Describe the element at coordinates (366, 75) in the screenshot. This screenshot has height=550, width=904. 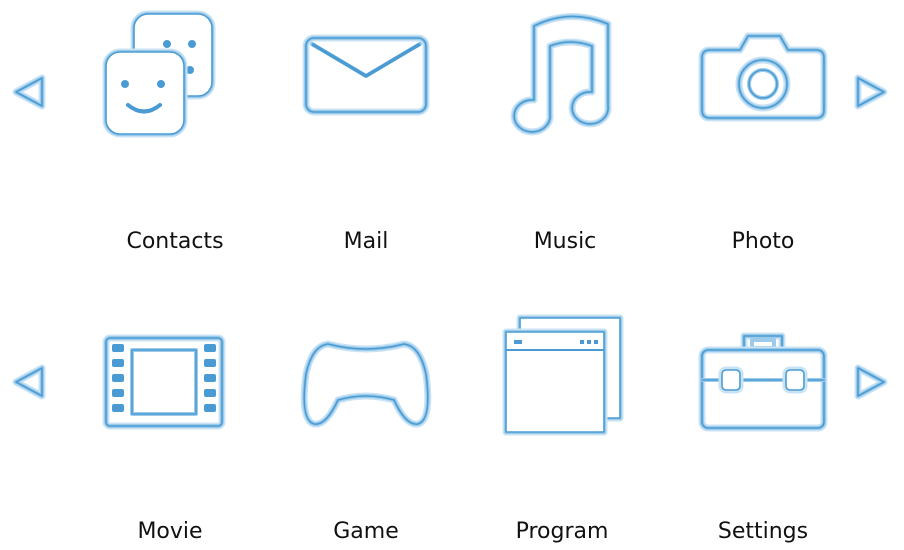
I see `mail-icon` at that location.